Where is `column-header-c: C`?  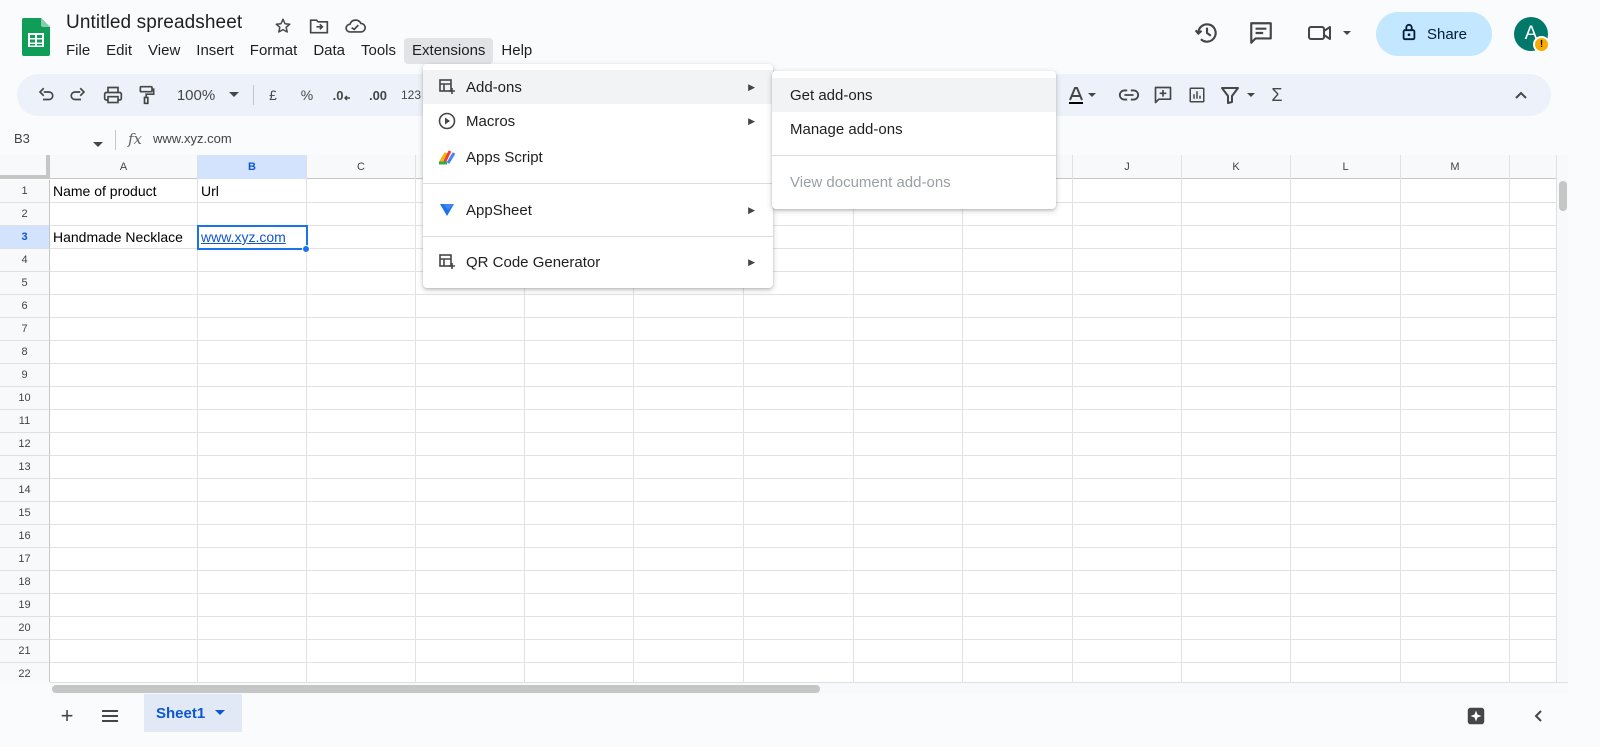 column-header-c: C is located at coordinates (361, 167).